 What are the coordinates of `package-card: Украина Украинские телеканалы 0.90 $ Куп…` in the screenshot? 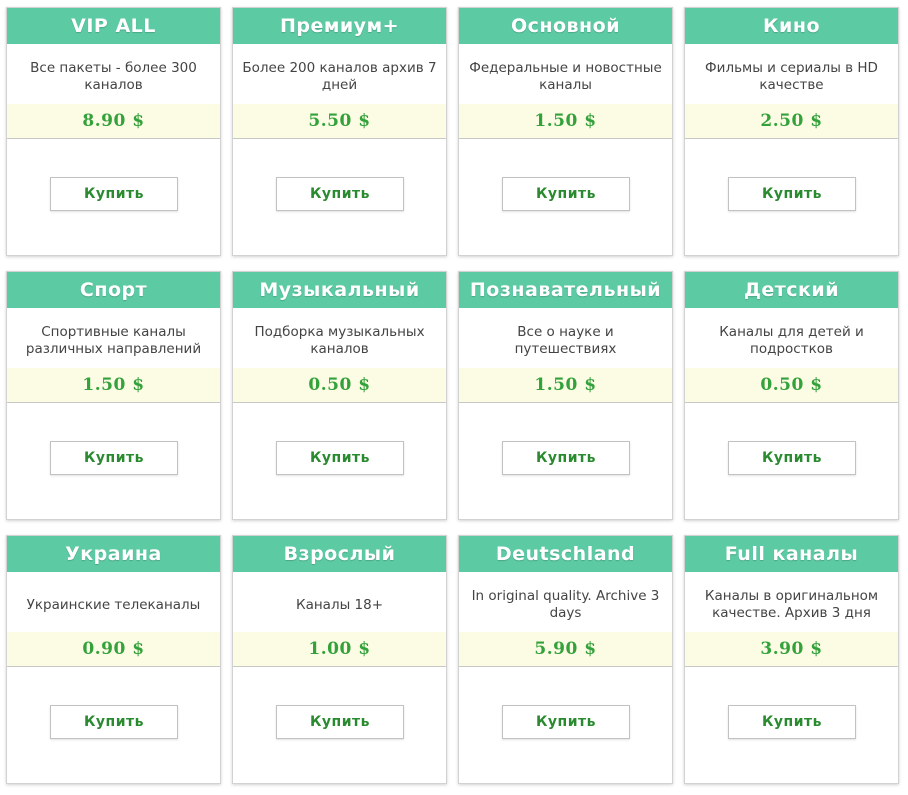 It's located at (113, 659).